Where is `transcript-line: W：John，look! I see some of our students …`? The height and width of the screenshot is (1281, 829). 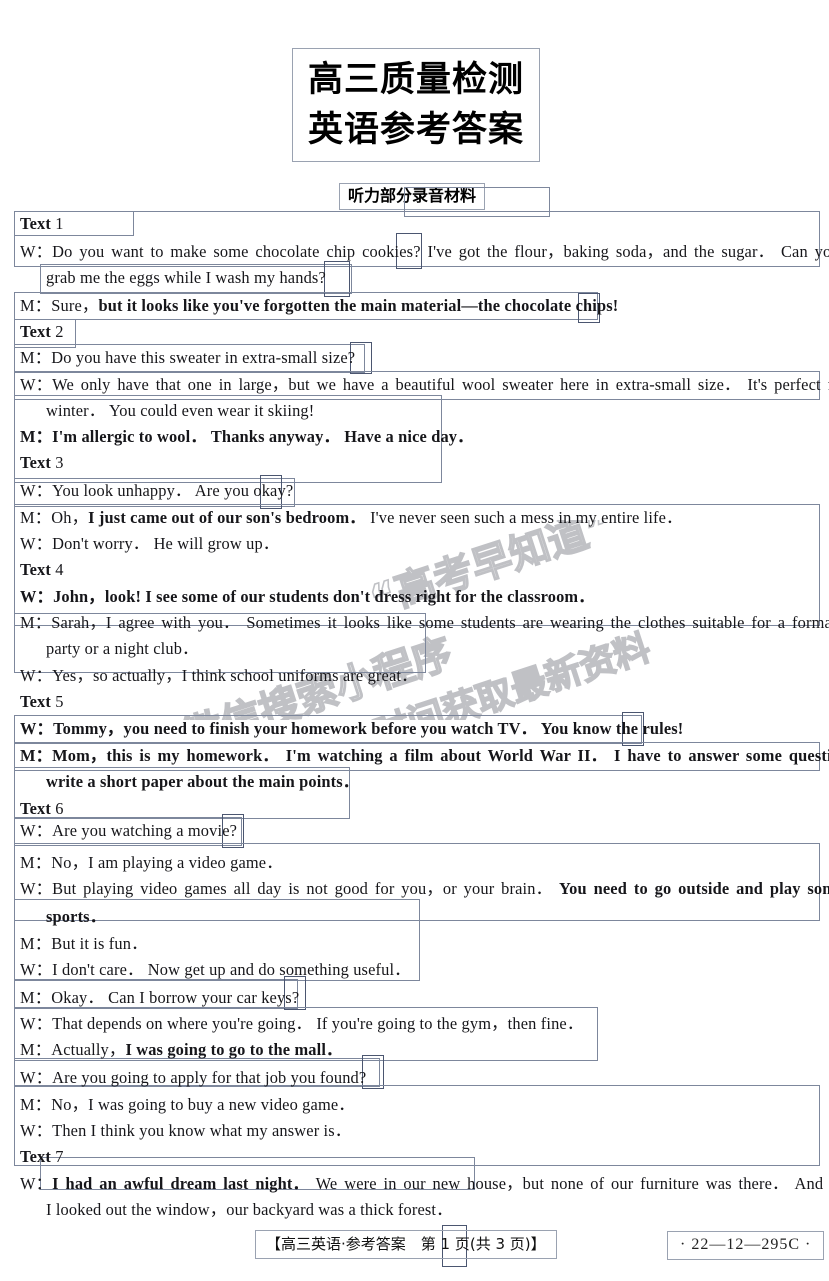
transcript-line: W：John，look! I see some of our students … is located at coordinates (307, 596).